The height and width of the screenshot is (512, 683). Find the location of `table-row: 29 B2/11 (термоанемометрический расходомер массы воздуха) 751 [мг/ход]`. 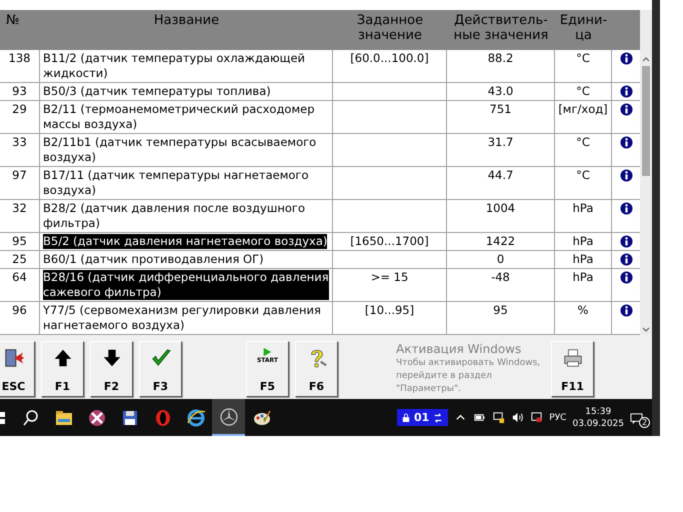

table-row: 29 B2/11 (термоанемометрический расходомер массы воздуха) 751 [мг/ход] is located at coordinates (320, 117).